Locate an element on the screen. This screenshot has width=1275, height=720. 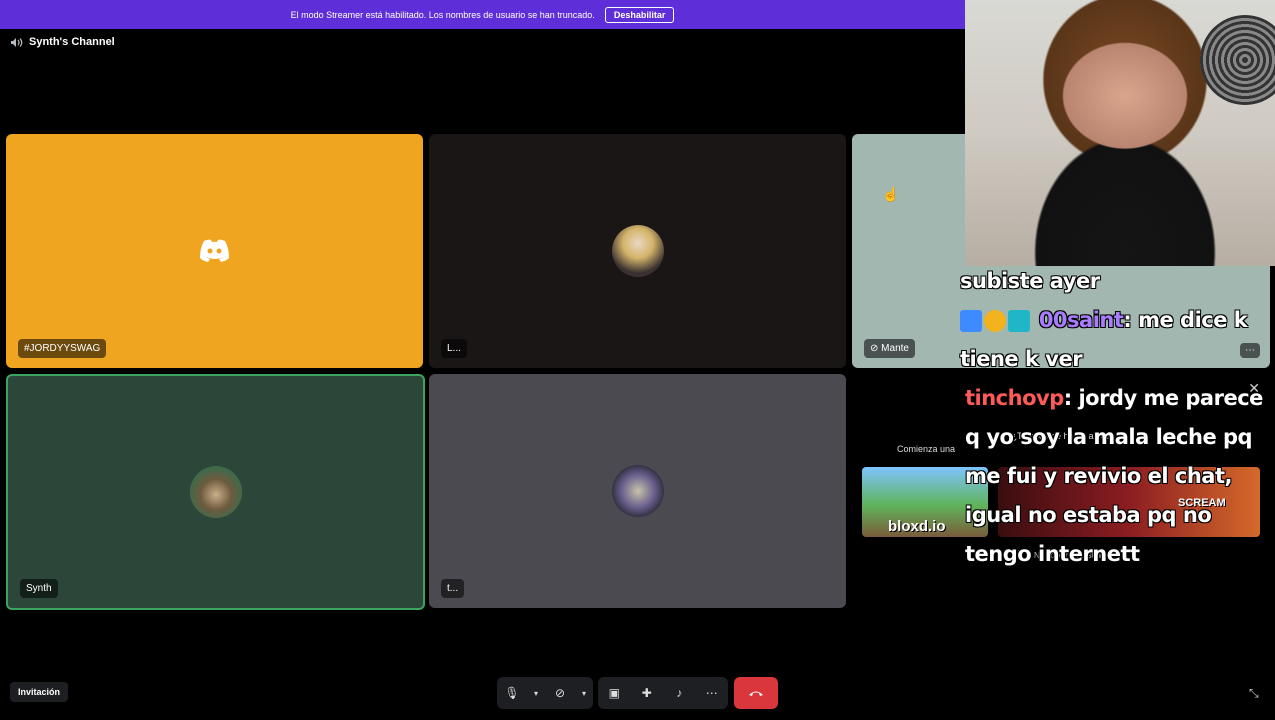
activities-icon: ✚ is located at coordinates (647, 693).